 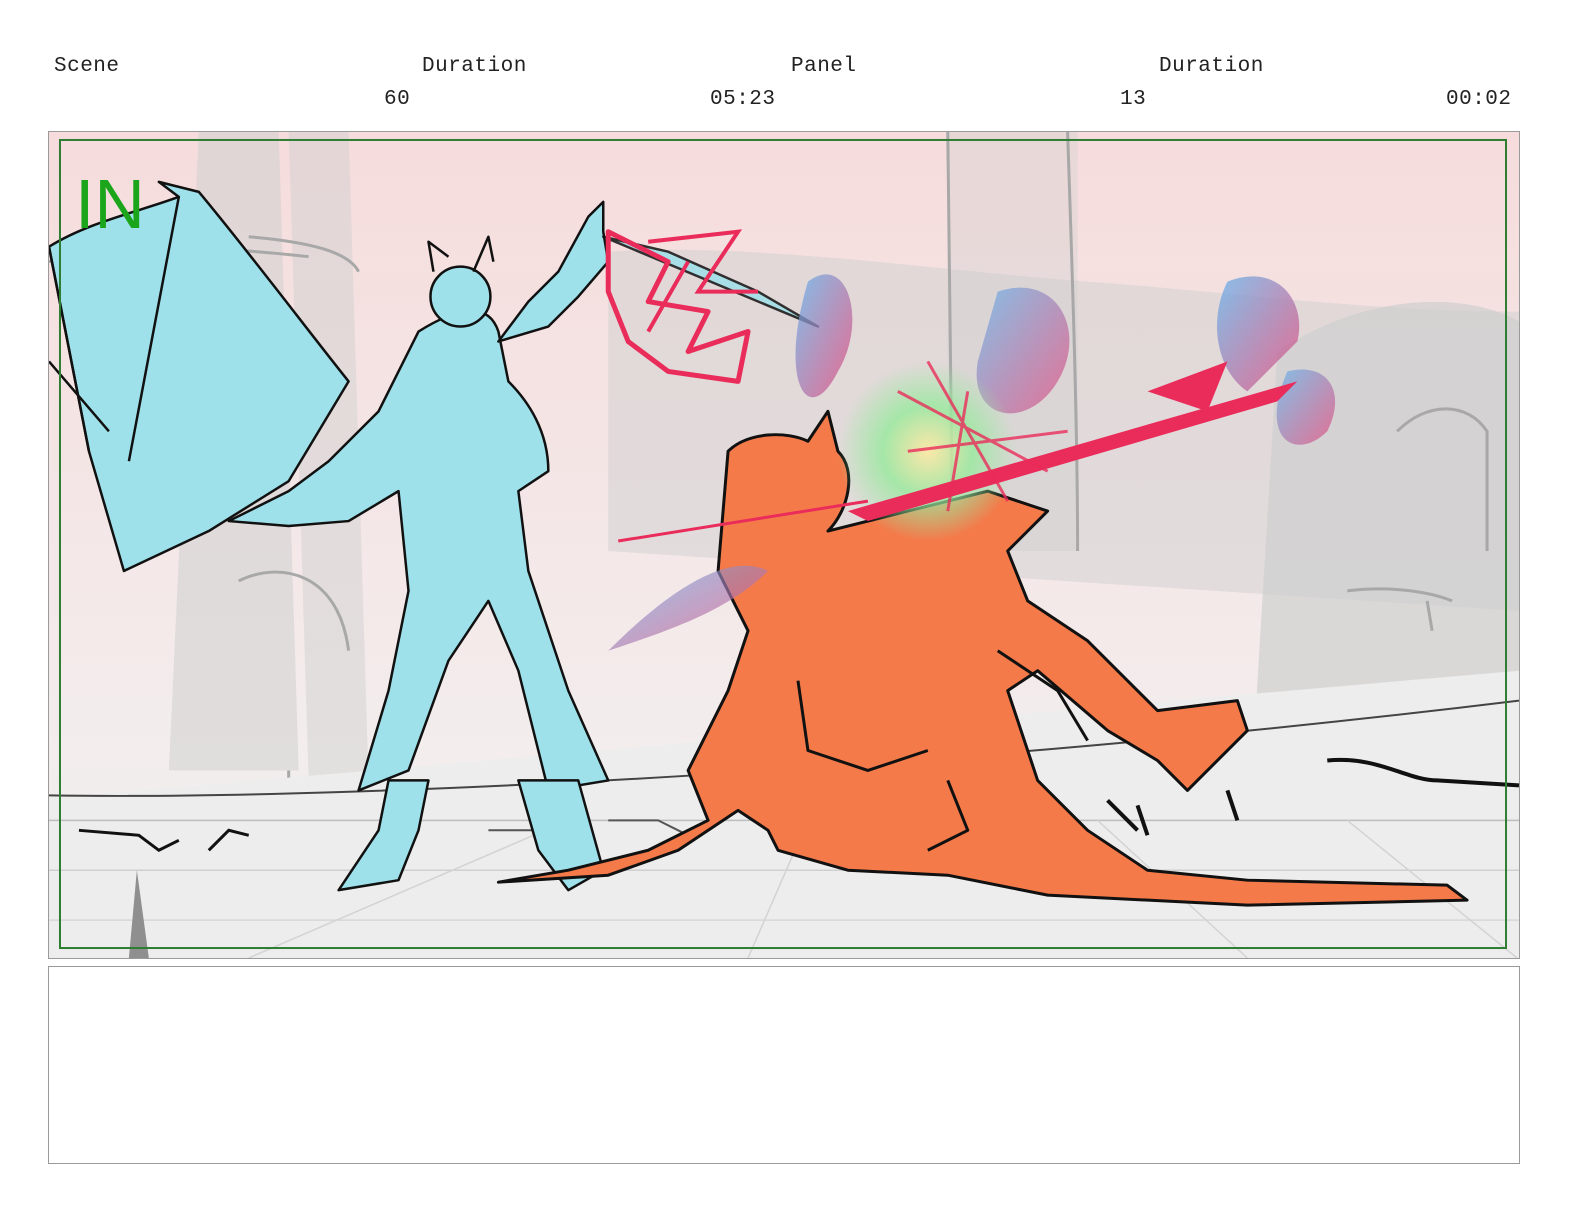 What do you see at coordinates (824, 66) in the screenshot?
I see `panel-label: Panel` at bounding box center [824, 66].